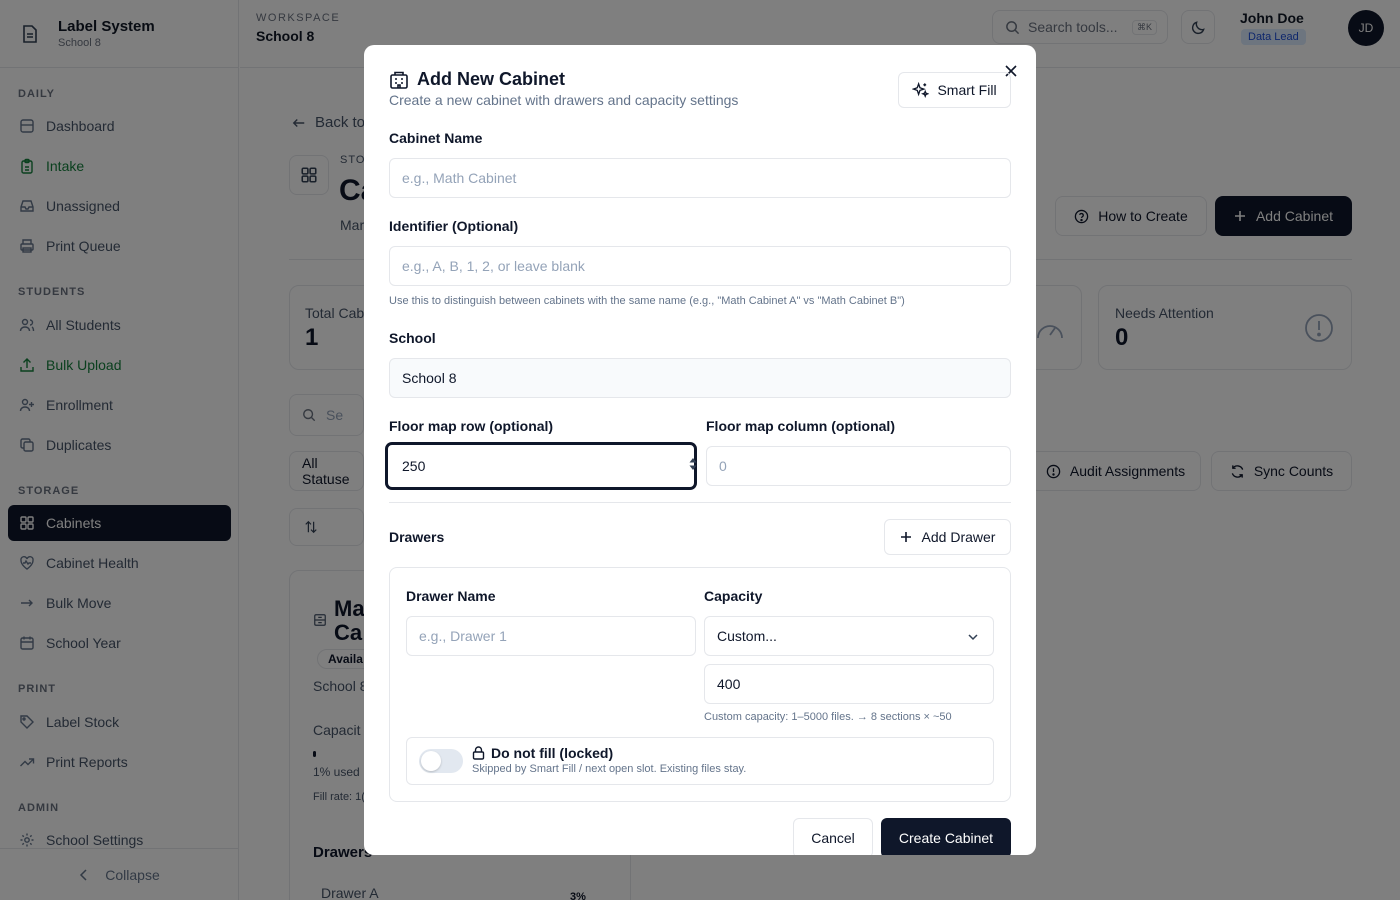 The height and width of the screenshot is (900, 1400). Describe the element at coordinates (849, 684) in the screenshot. I see `capacity-value-input` at that location.